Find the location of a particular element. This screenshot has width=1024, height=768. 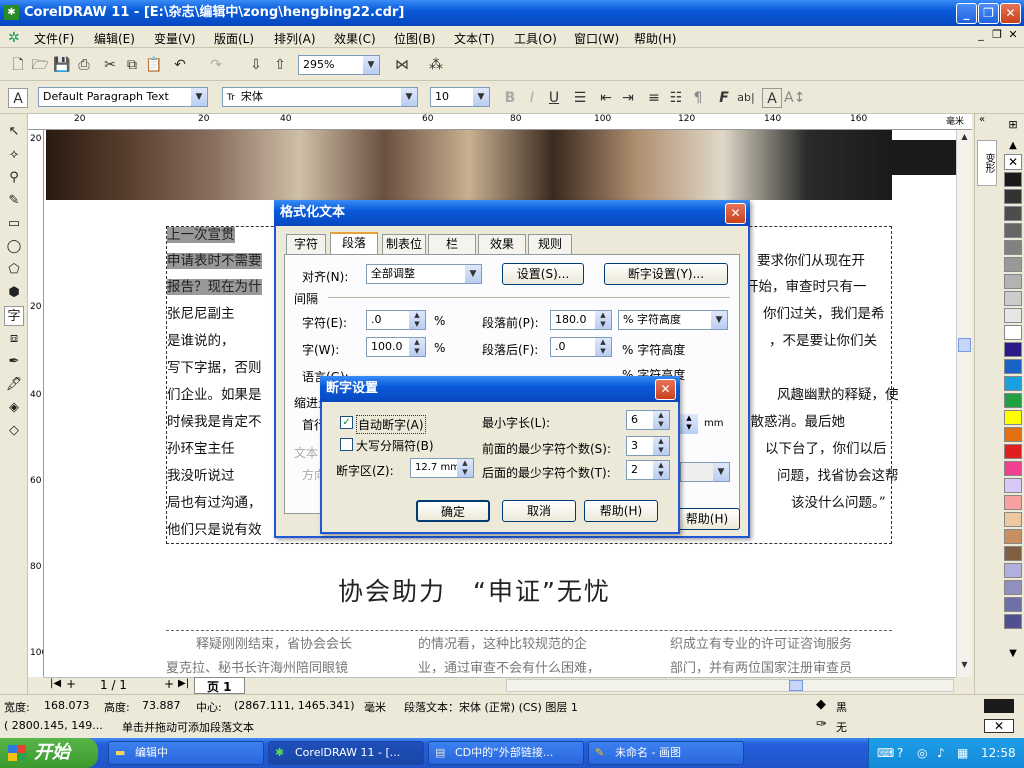

drop-cap-icon: ☷ is located at coordinates (676, 98).